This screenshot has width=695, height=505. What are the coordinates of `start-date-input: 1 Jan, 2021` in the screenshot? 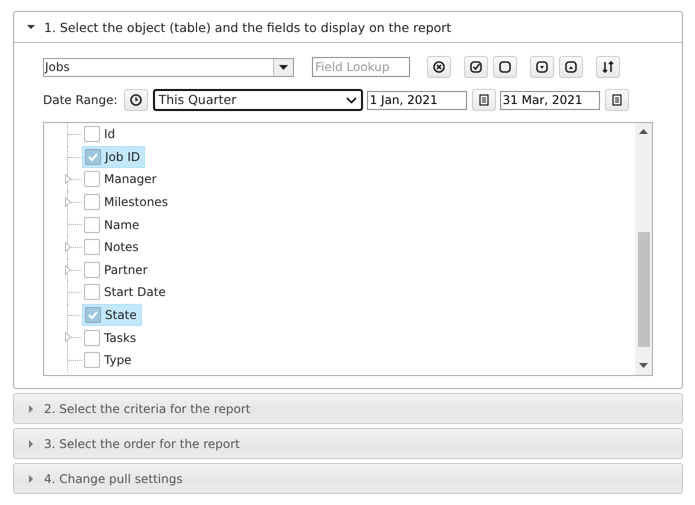 It's located at (416, 100).